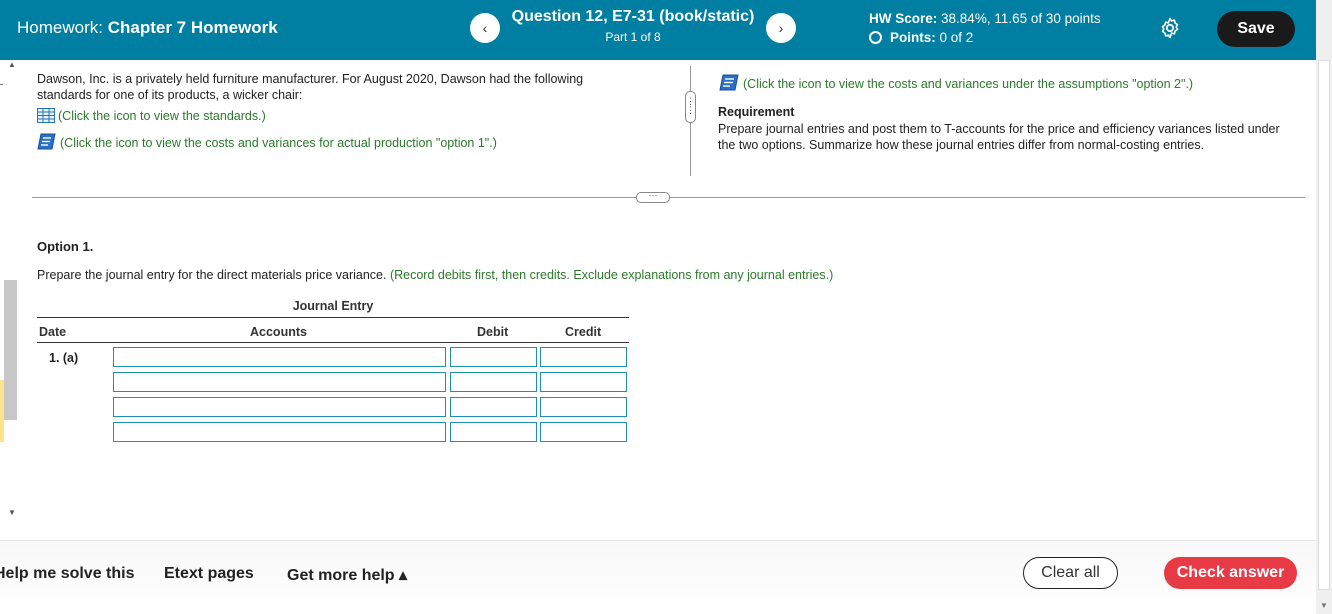 This screenshot has height=614, width=1332. I want to click on previous-question-button: ‹, so click(485, 28).